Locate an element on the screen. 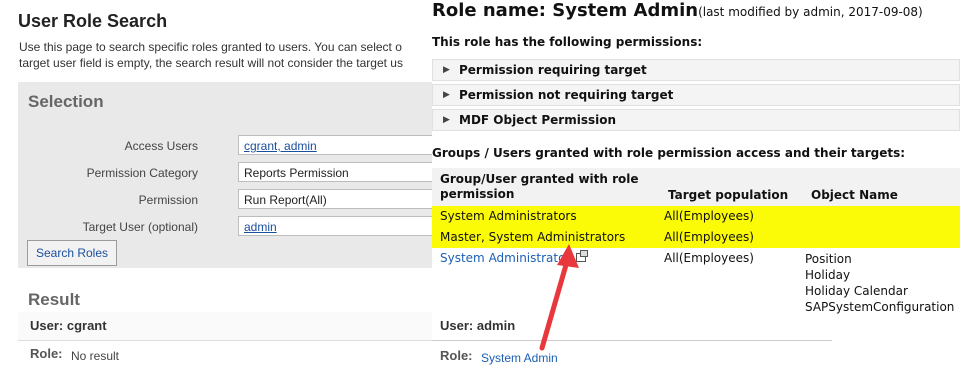  object-name: Holiday Calendar is located at coordinates (856, 291).